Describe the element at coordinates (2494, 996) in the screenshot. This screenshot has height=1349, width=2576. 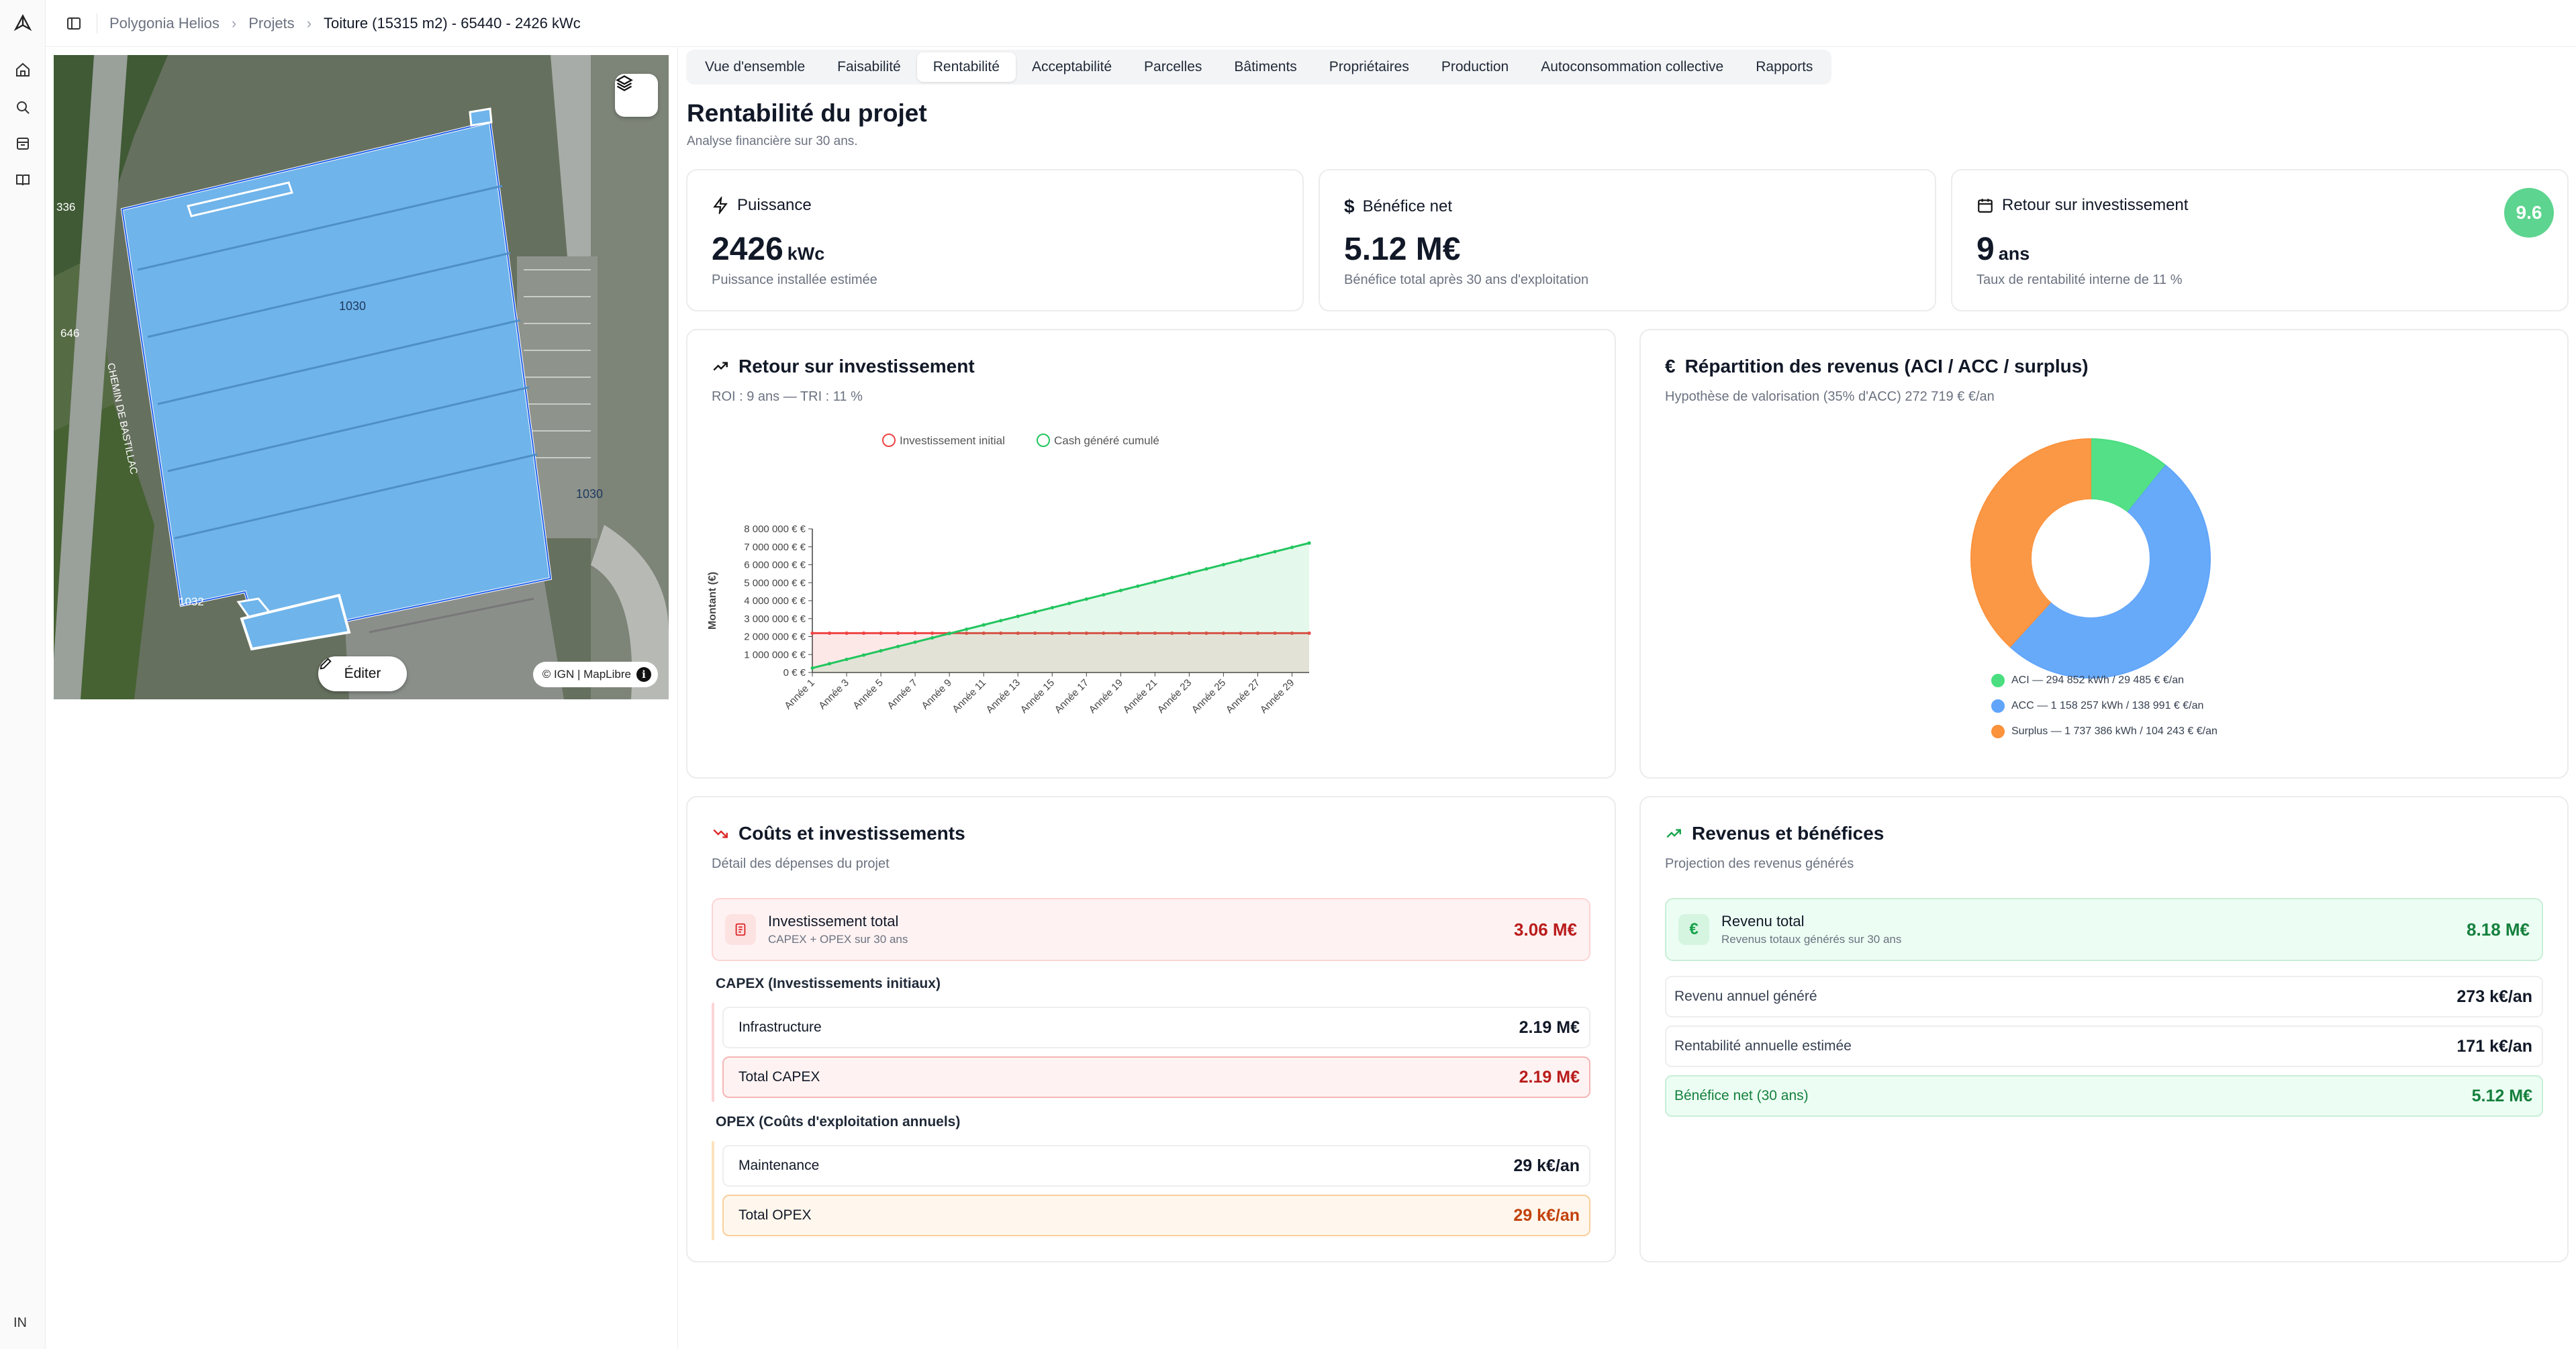
I see `row-value: 273 k€/an` at that location.